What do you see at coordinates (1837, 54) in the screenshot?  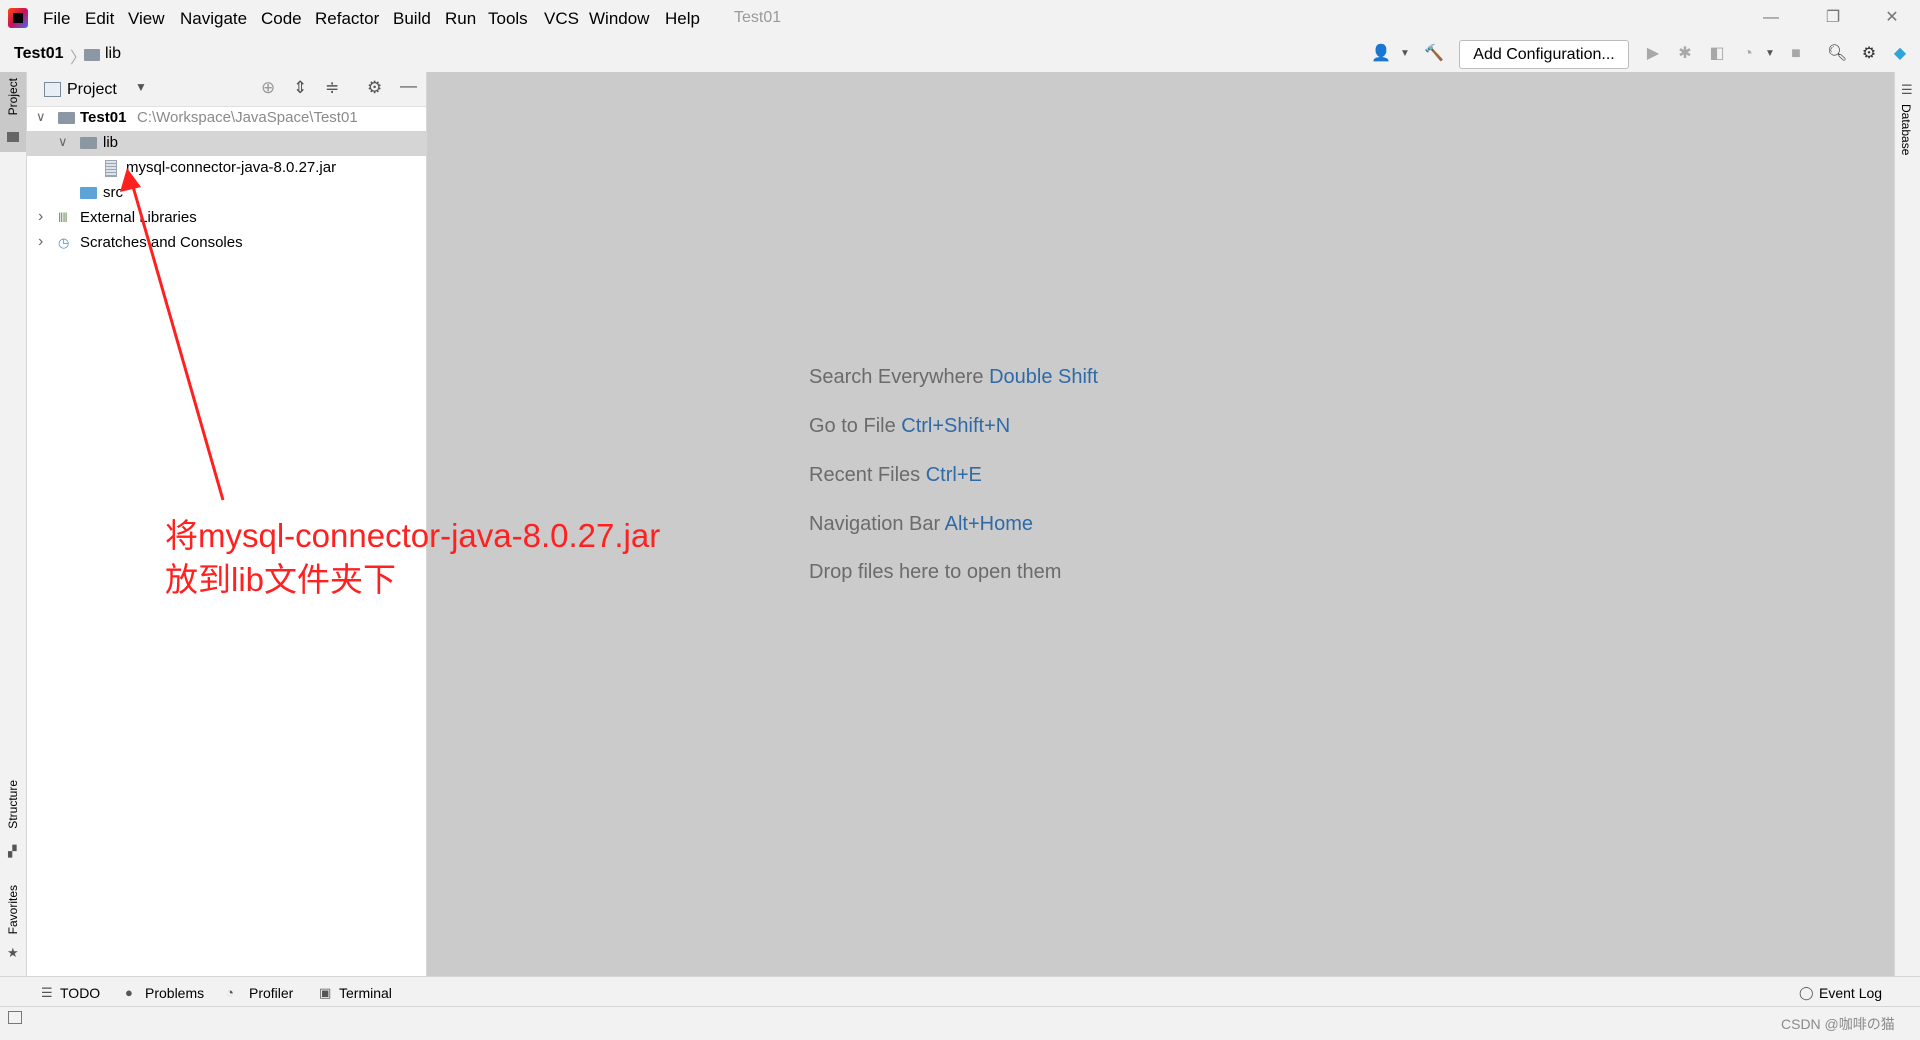 I see `search-icon: 🔍︎` at bounding box center [1837, 54].